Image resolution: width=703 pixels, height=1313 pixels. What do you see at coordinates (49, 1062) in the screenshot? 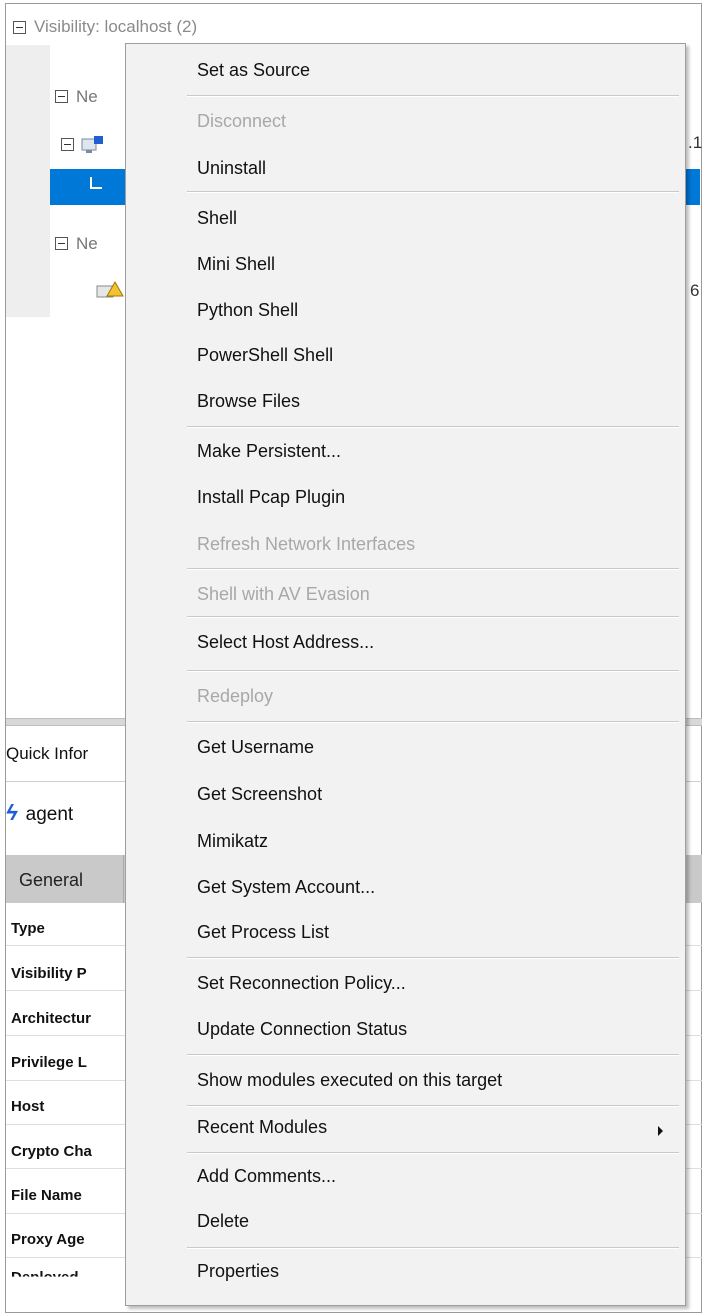
I see `prop-privilege-label: Privilege L` at bounding box center [49, 1062].